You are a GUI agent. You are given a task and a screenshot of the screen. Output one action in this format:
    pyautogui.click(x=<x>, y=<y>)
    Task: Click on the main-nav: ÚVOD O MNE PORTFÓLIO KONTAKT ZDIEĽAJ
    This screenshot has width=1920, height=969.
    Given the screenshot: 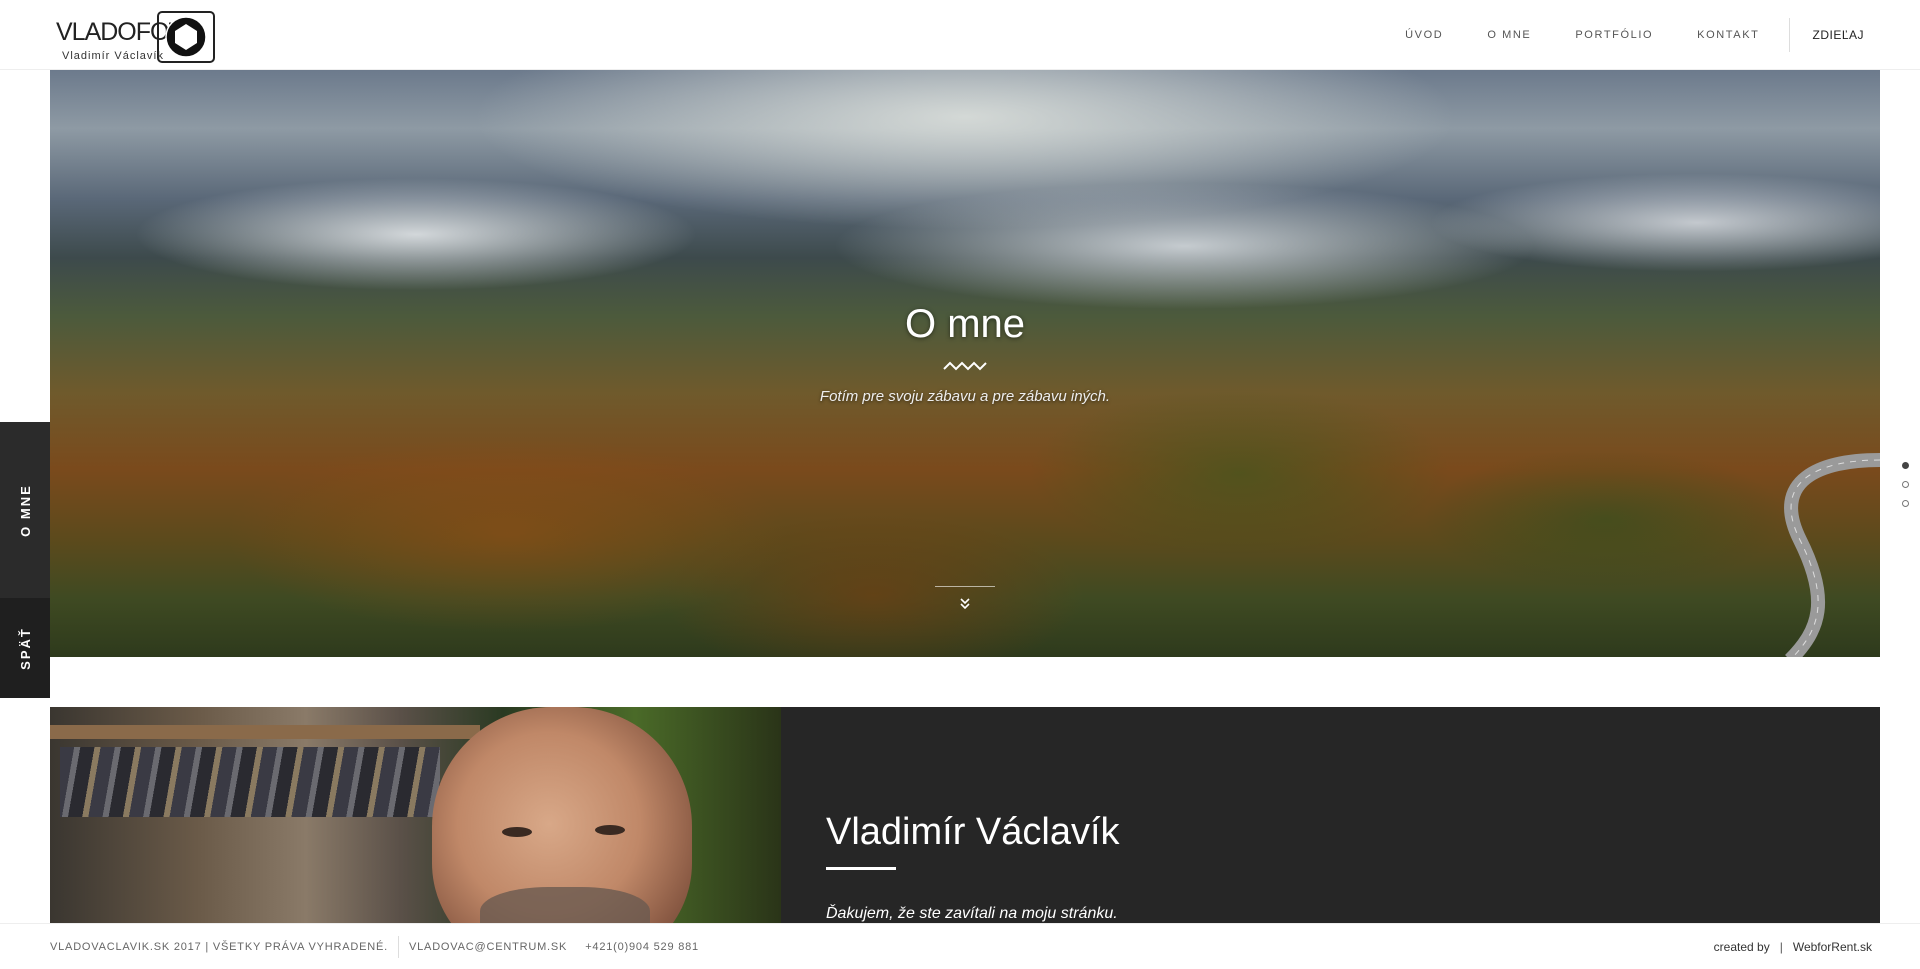 What is the action you would take?
    pyautogui.click(x=1612, y=35)
    